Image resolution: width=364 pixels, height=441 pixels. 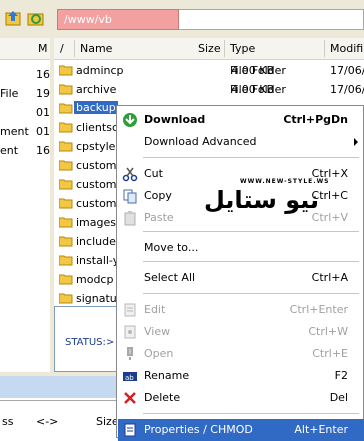 I want to click on menu-item-shortcut: Alt+Enter, so click(x=321, y=429).